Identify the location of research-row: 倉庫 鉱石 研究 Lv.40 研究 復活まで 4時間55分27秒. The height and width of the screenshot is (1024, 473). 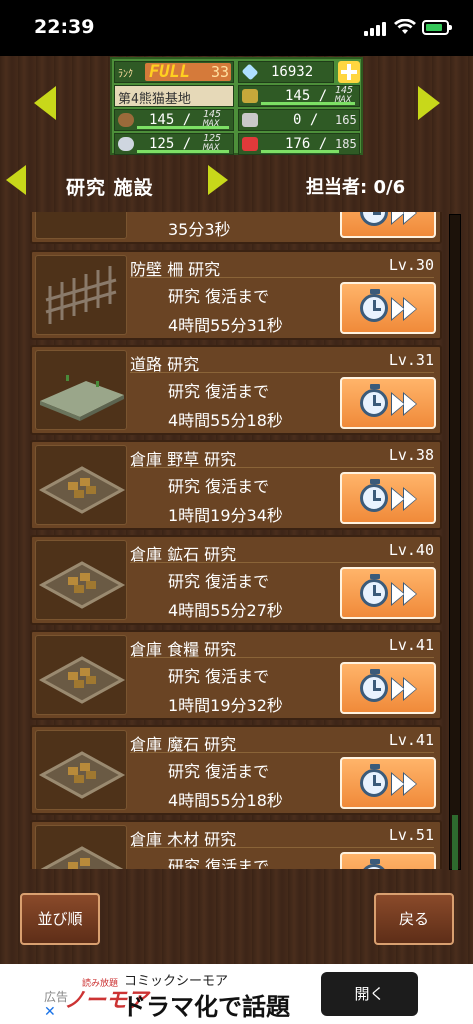
(236, 580).